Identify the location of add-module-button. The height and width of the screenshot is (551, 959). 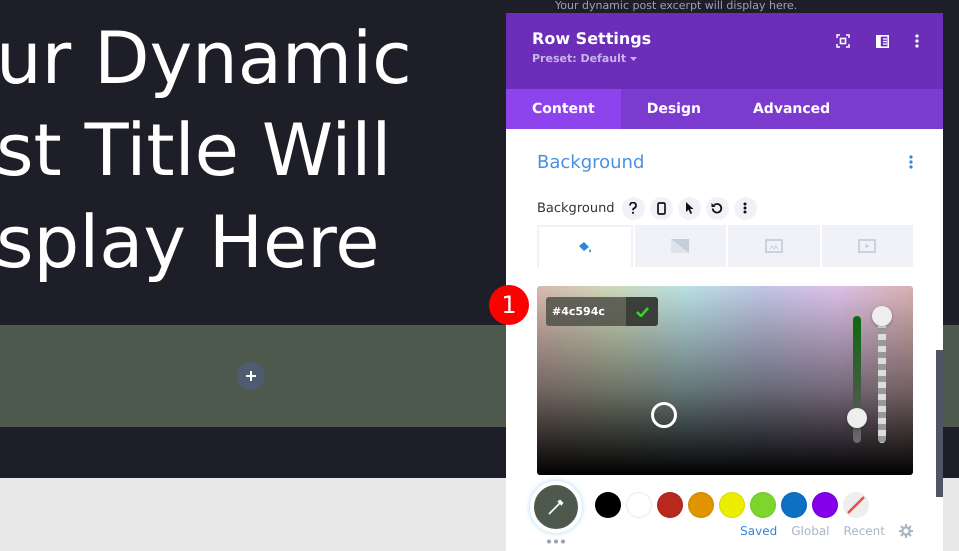
(251, 376).